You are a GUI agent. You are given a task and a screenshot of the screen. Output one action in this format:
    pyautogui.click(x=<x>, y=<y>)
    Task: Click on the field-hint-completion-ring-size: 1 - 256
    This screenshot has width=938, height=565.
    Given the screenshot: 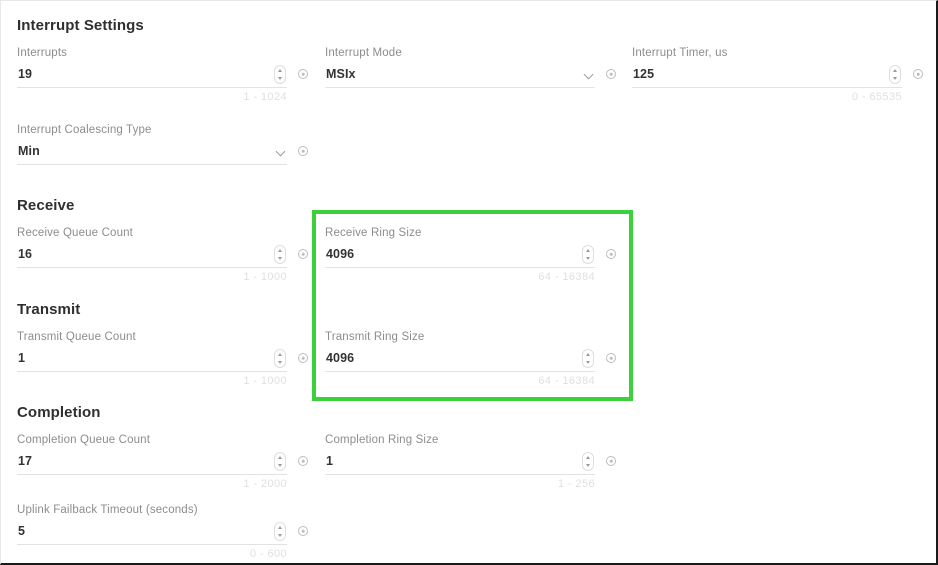 What is the action you would take?
    pyautogui.click(x=576, y=484)
    